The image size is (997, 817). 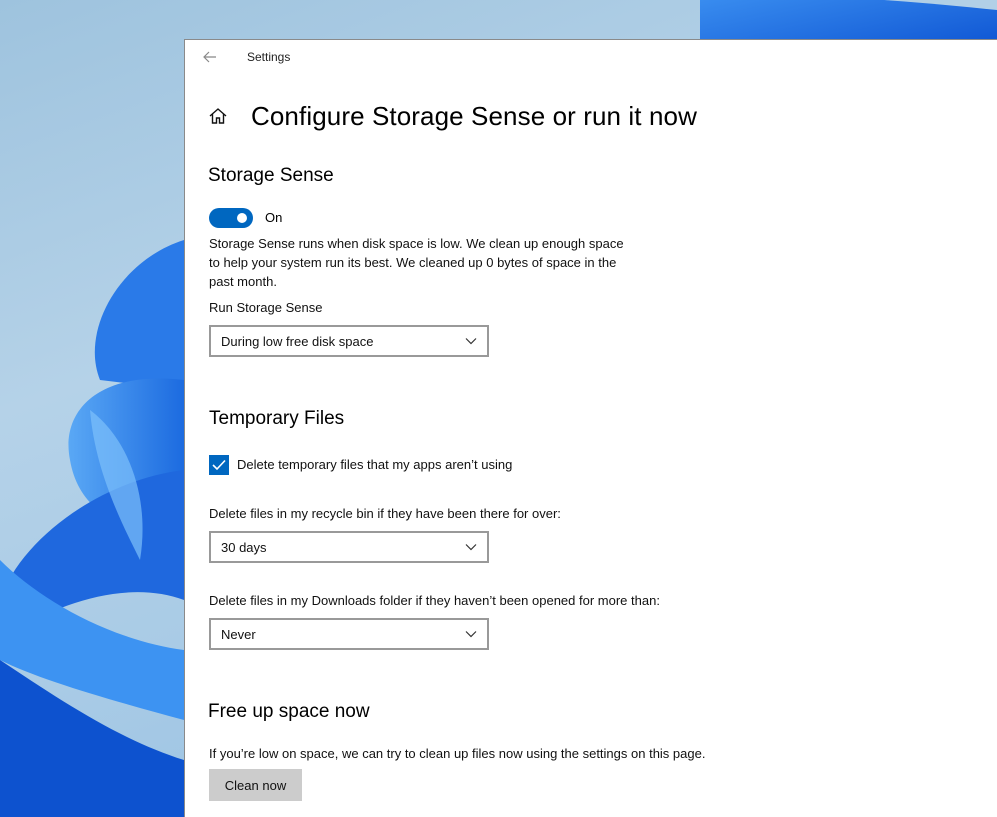 I want to click on dropdown-value: Never, so click(x=238, y=634).